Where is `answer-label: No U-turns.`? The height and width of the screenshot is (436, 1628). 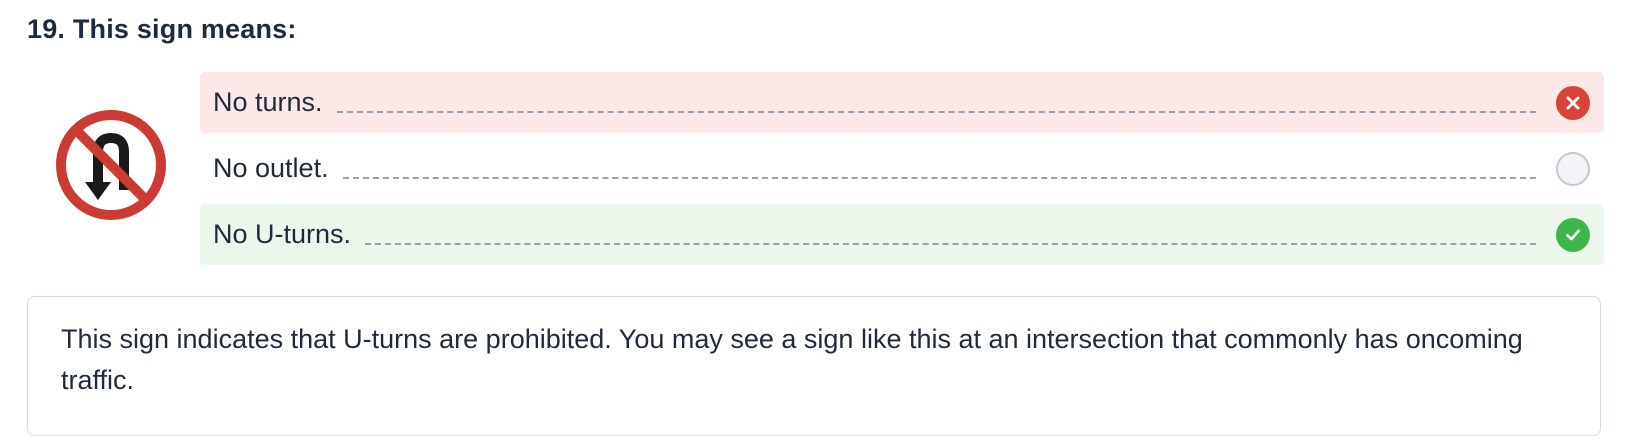 answer-label: No U-turns. is located at coordinates (282, 234).